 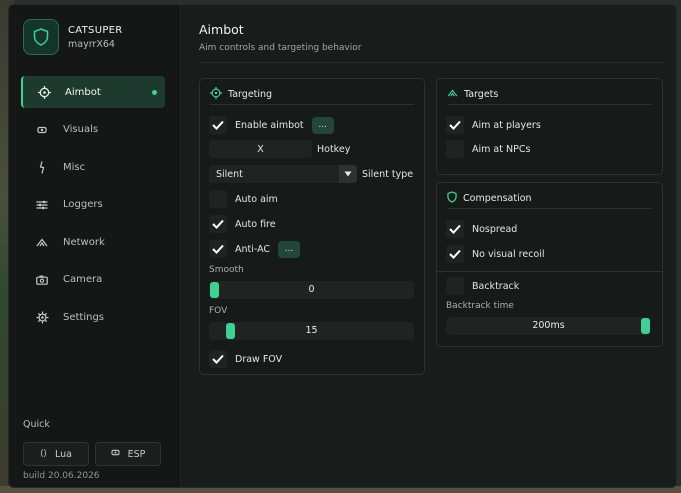 I want to click on aim-at-npcs-label: Aim at NPCs, so click(x=501, y=149).